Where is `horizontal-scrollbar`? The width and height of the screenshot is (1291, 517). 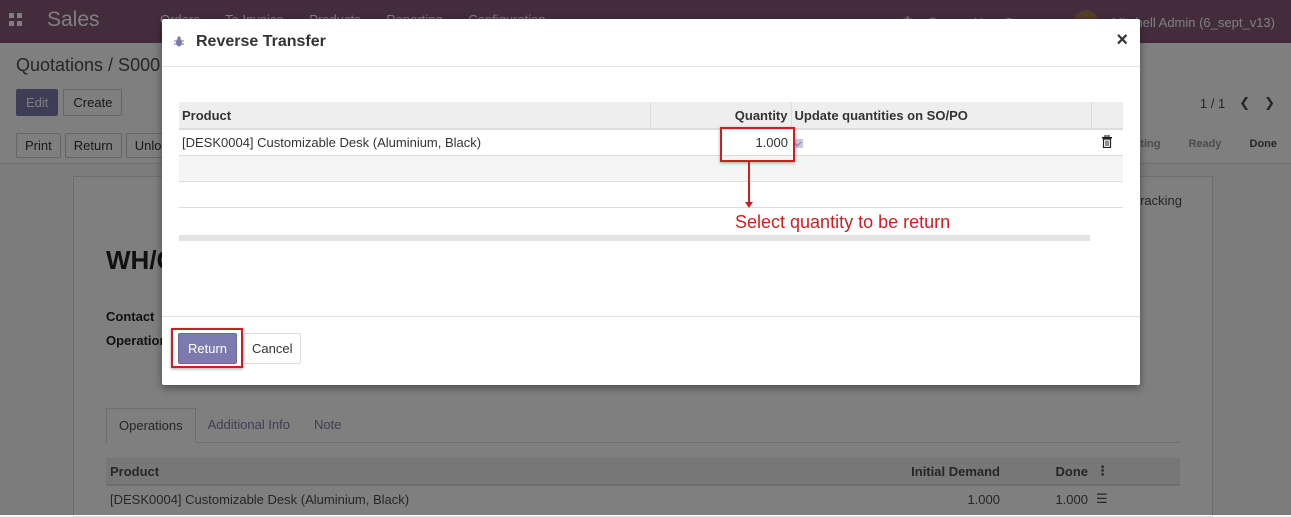
horizontal-scrollbar is located at coordinates (634, 238).